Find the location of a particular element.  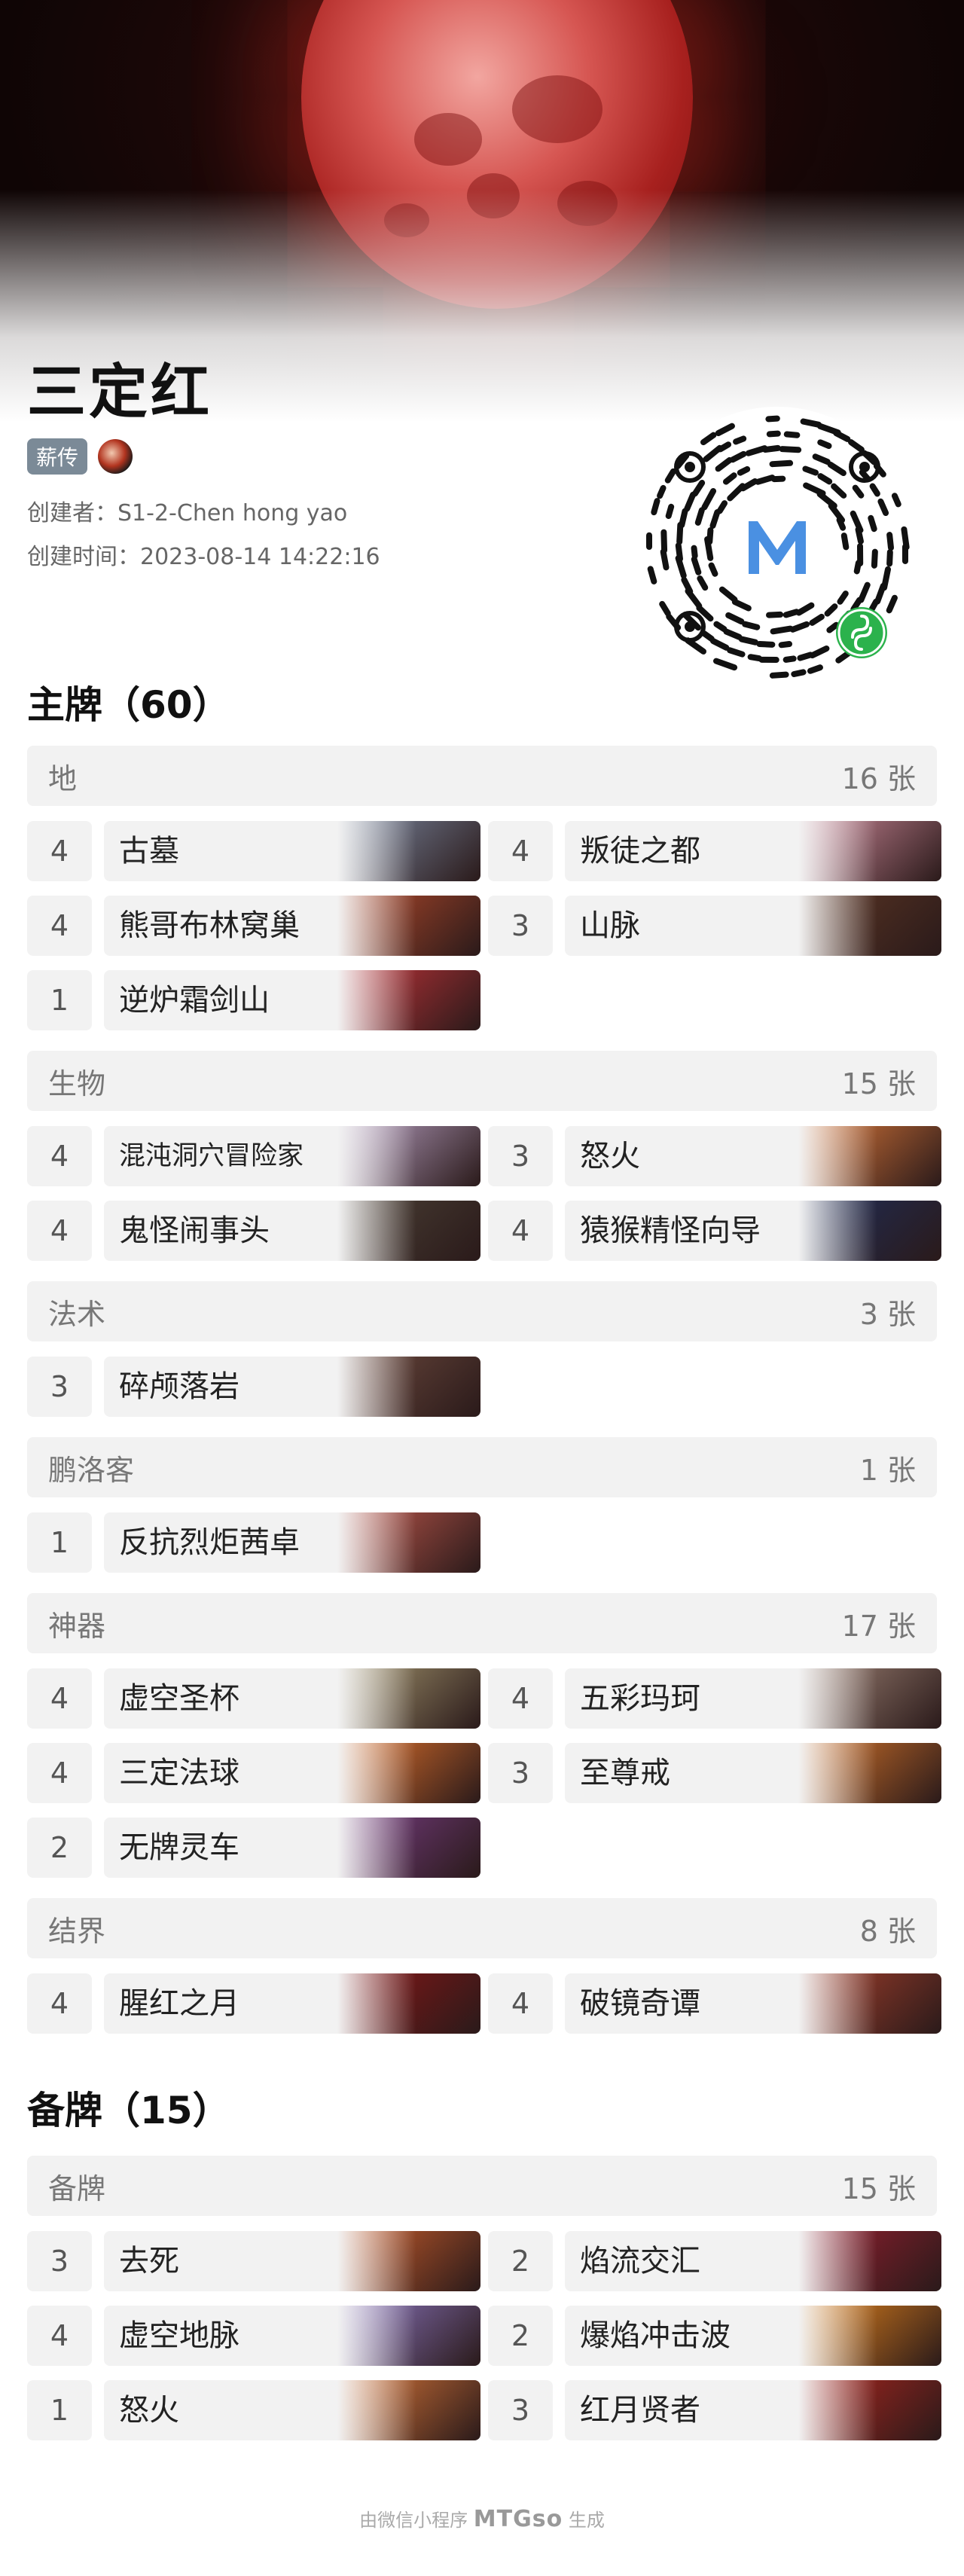

card-name: 山脉 is located at coordinates (610, 925).